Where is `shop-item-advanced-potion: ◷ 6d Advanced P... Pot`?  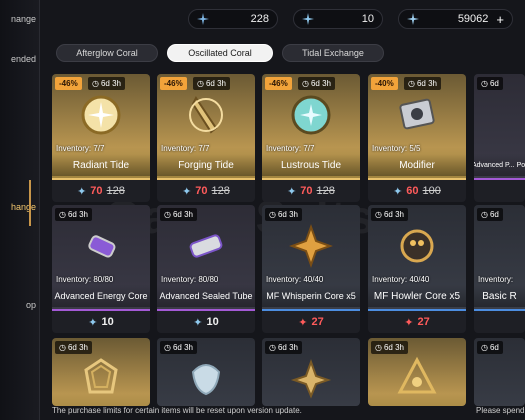 shop-item-advanced-potion: ◷ 6d Advanced P... Pot is located at coordinates (499, 138).